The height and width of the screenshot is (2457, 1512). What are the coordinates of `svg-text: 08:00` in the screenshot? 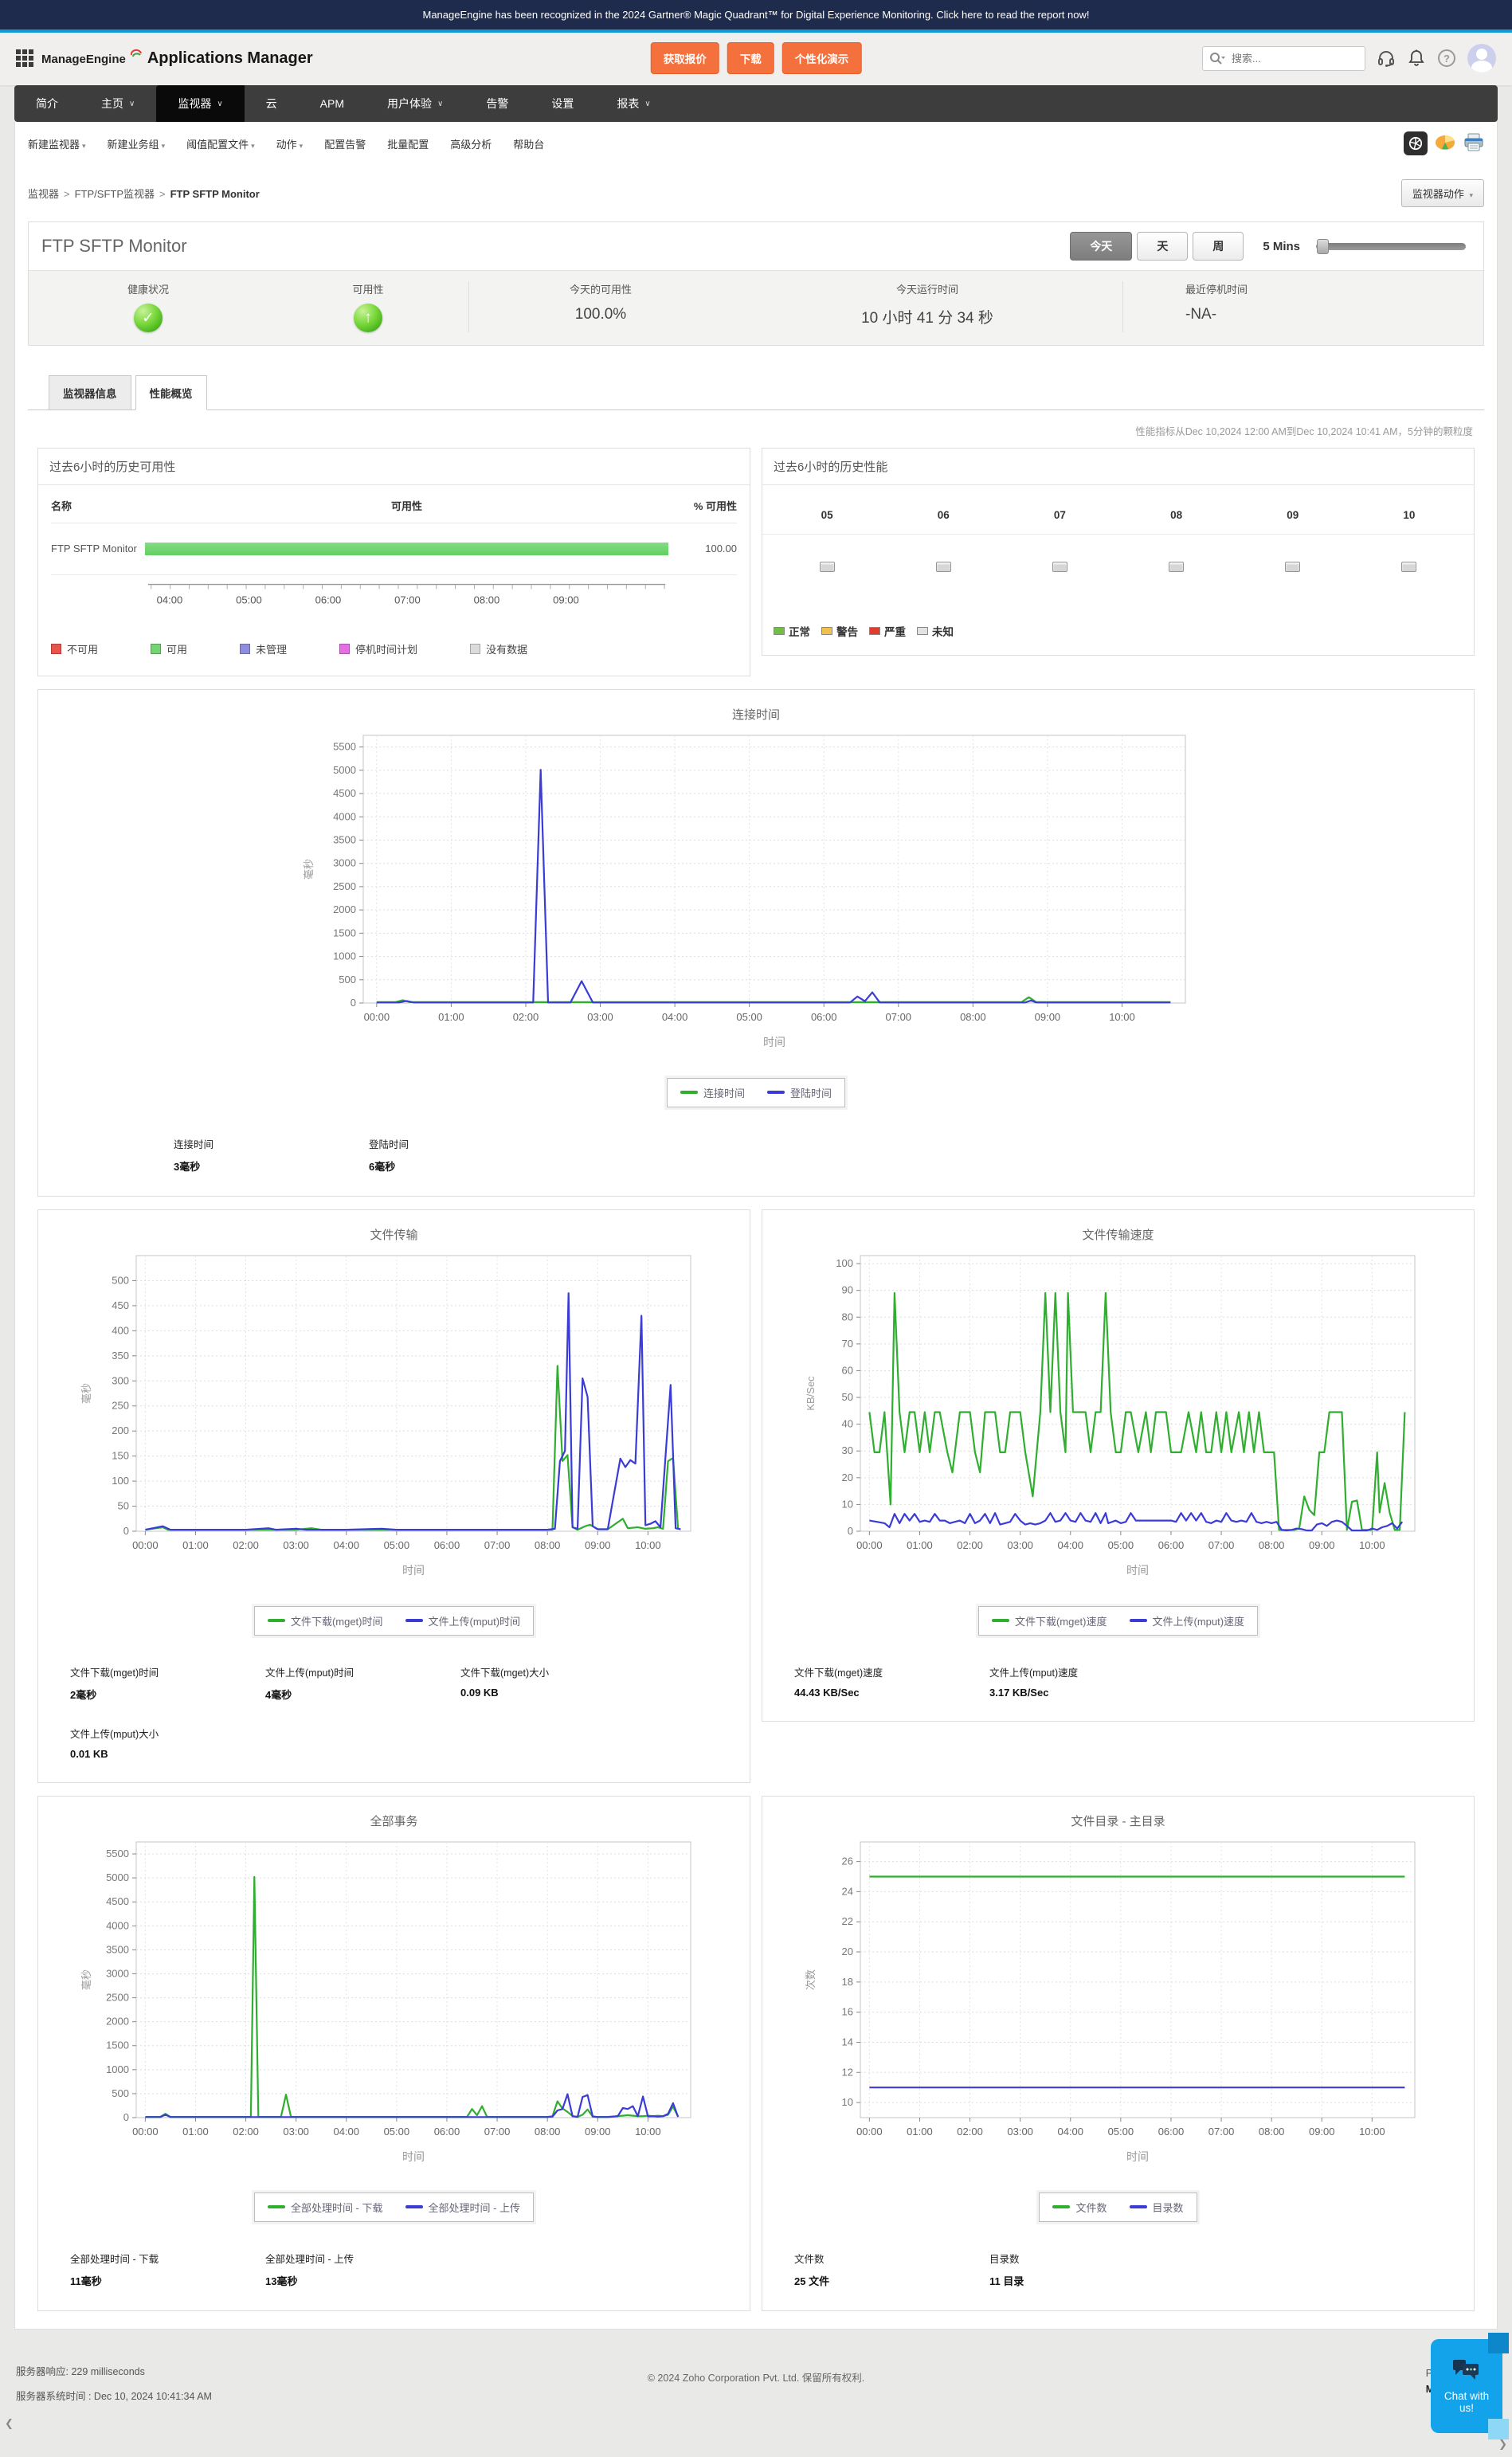 It's located at (973, 1017).